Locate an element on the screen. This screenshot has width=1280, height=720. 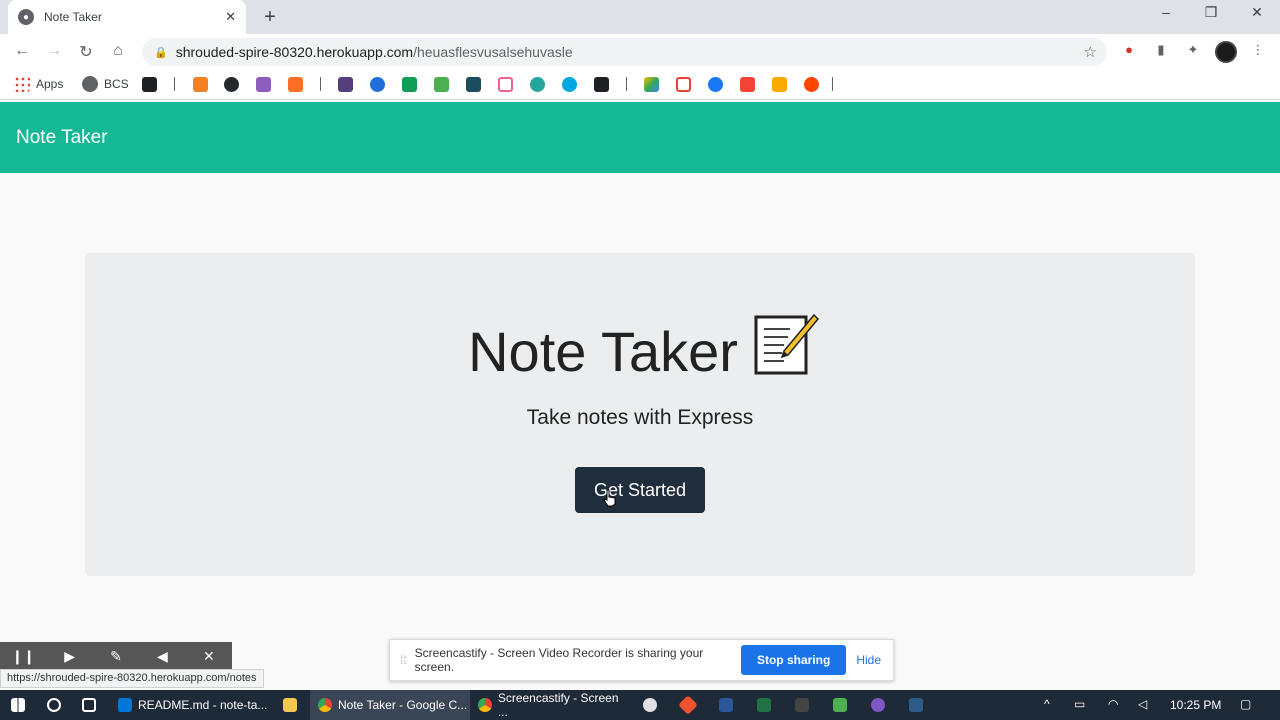
close-tab-icon: ✕ is located at coordinates (230, 17).